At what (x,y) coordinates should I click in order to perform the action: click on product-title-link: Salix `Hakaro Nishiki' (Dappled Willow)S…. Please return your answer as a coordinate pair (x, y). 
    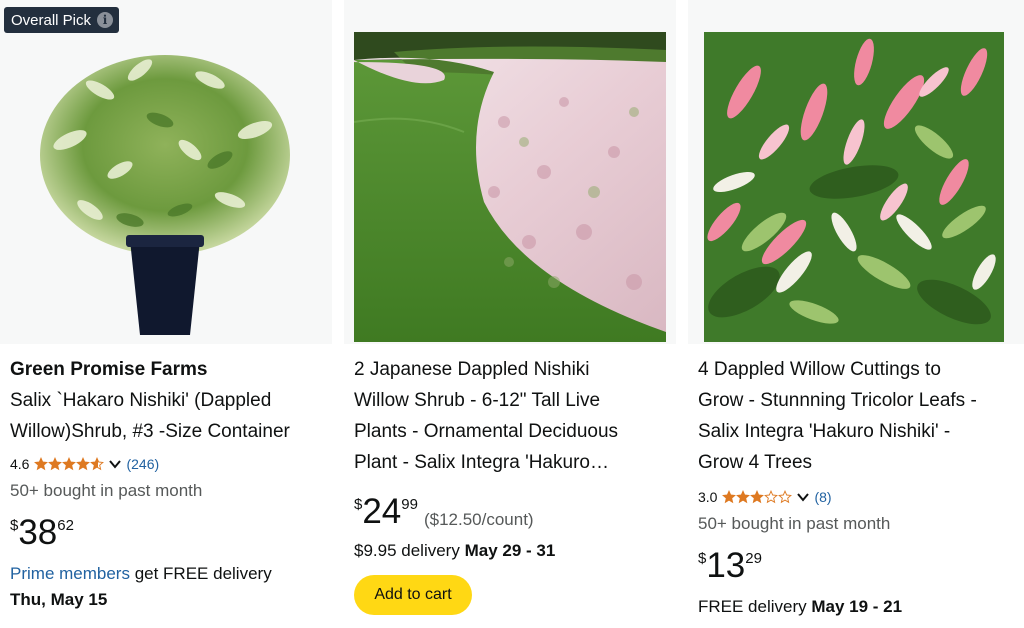
    Looking at the image, I should click on (169, 416).